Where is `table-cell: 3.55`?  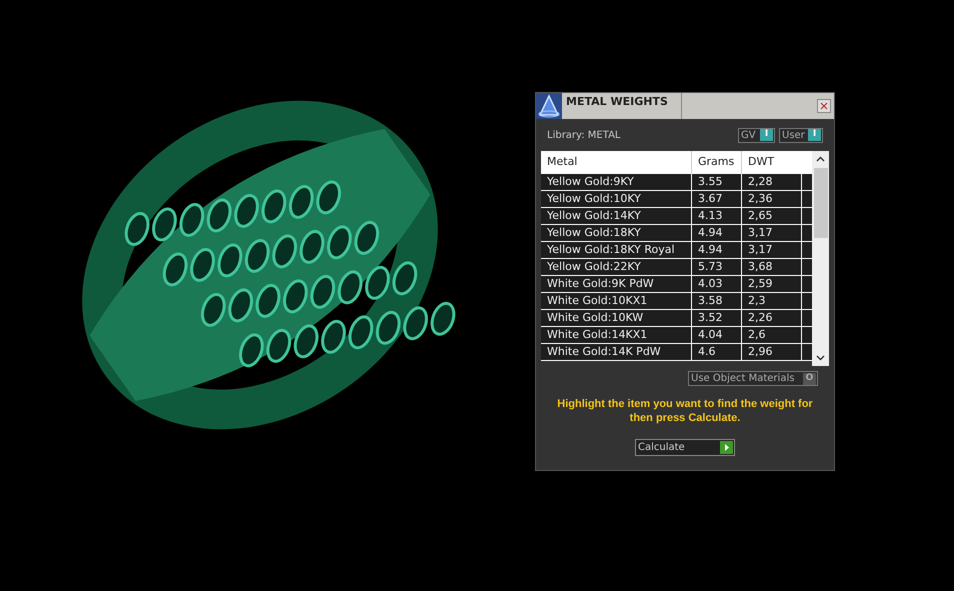
table-cell: 3.55 is located at coordinates (716, 182).